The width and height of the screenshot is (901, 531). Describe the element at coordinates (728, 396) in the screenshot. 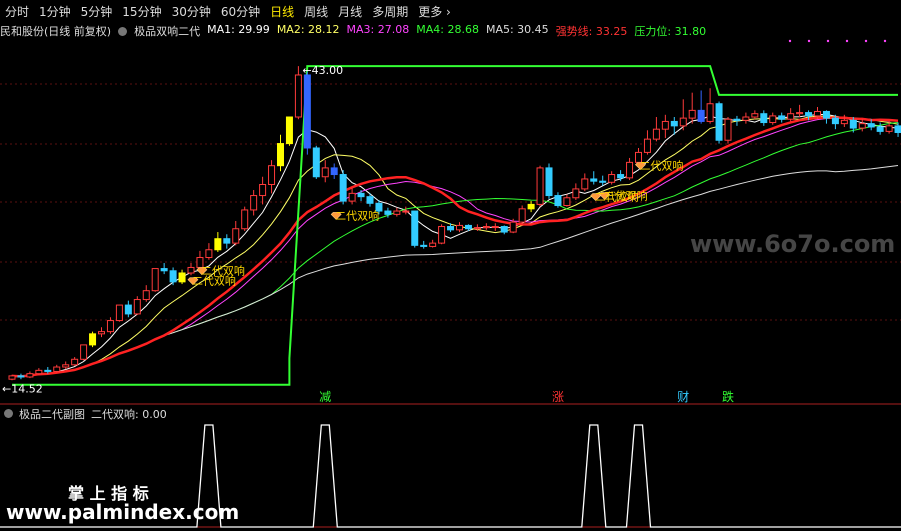

I see `event-label-3: 跌` at that location.